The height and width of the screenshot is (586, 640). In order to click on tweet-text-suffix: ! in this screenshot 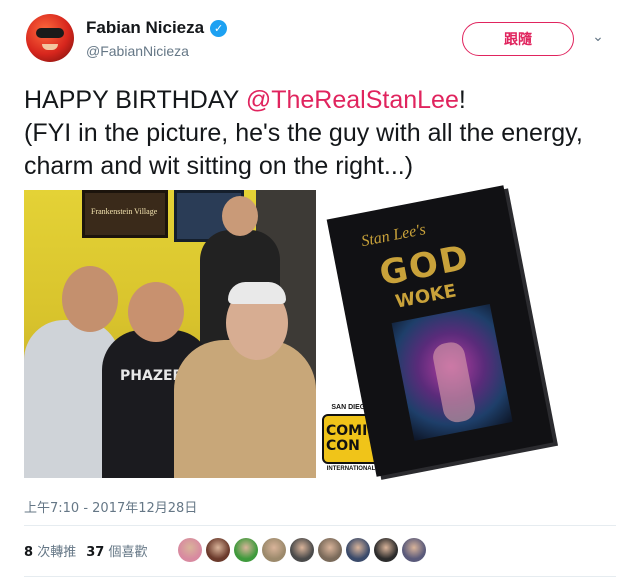, I will do `click(462, 100)`.